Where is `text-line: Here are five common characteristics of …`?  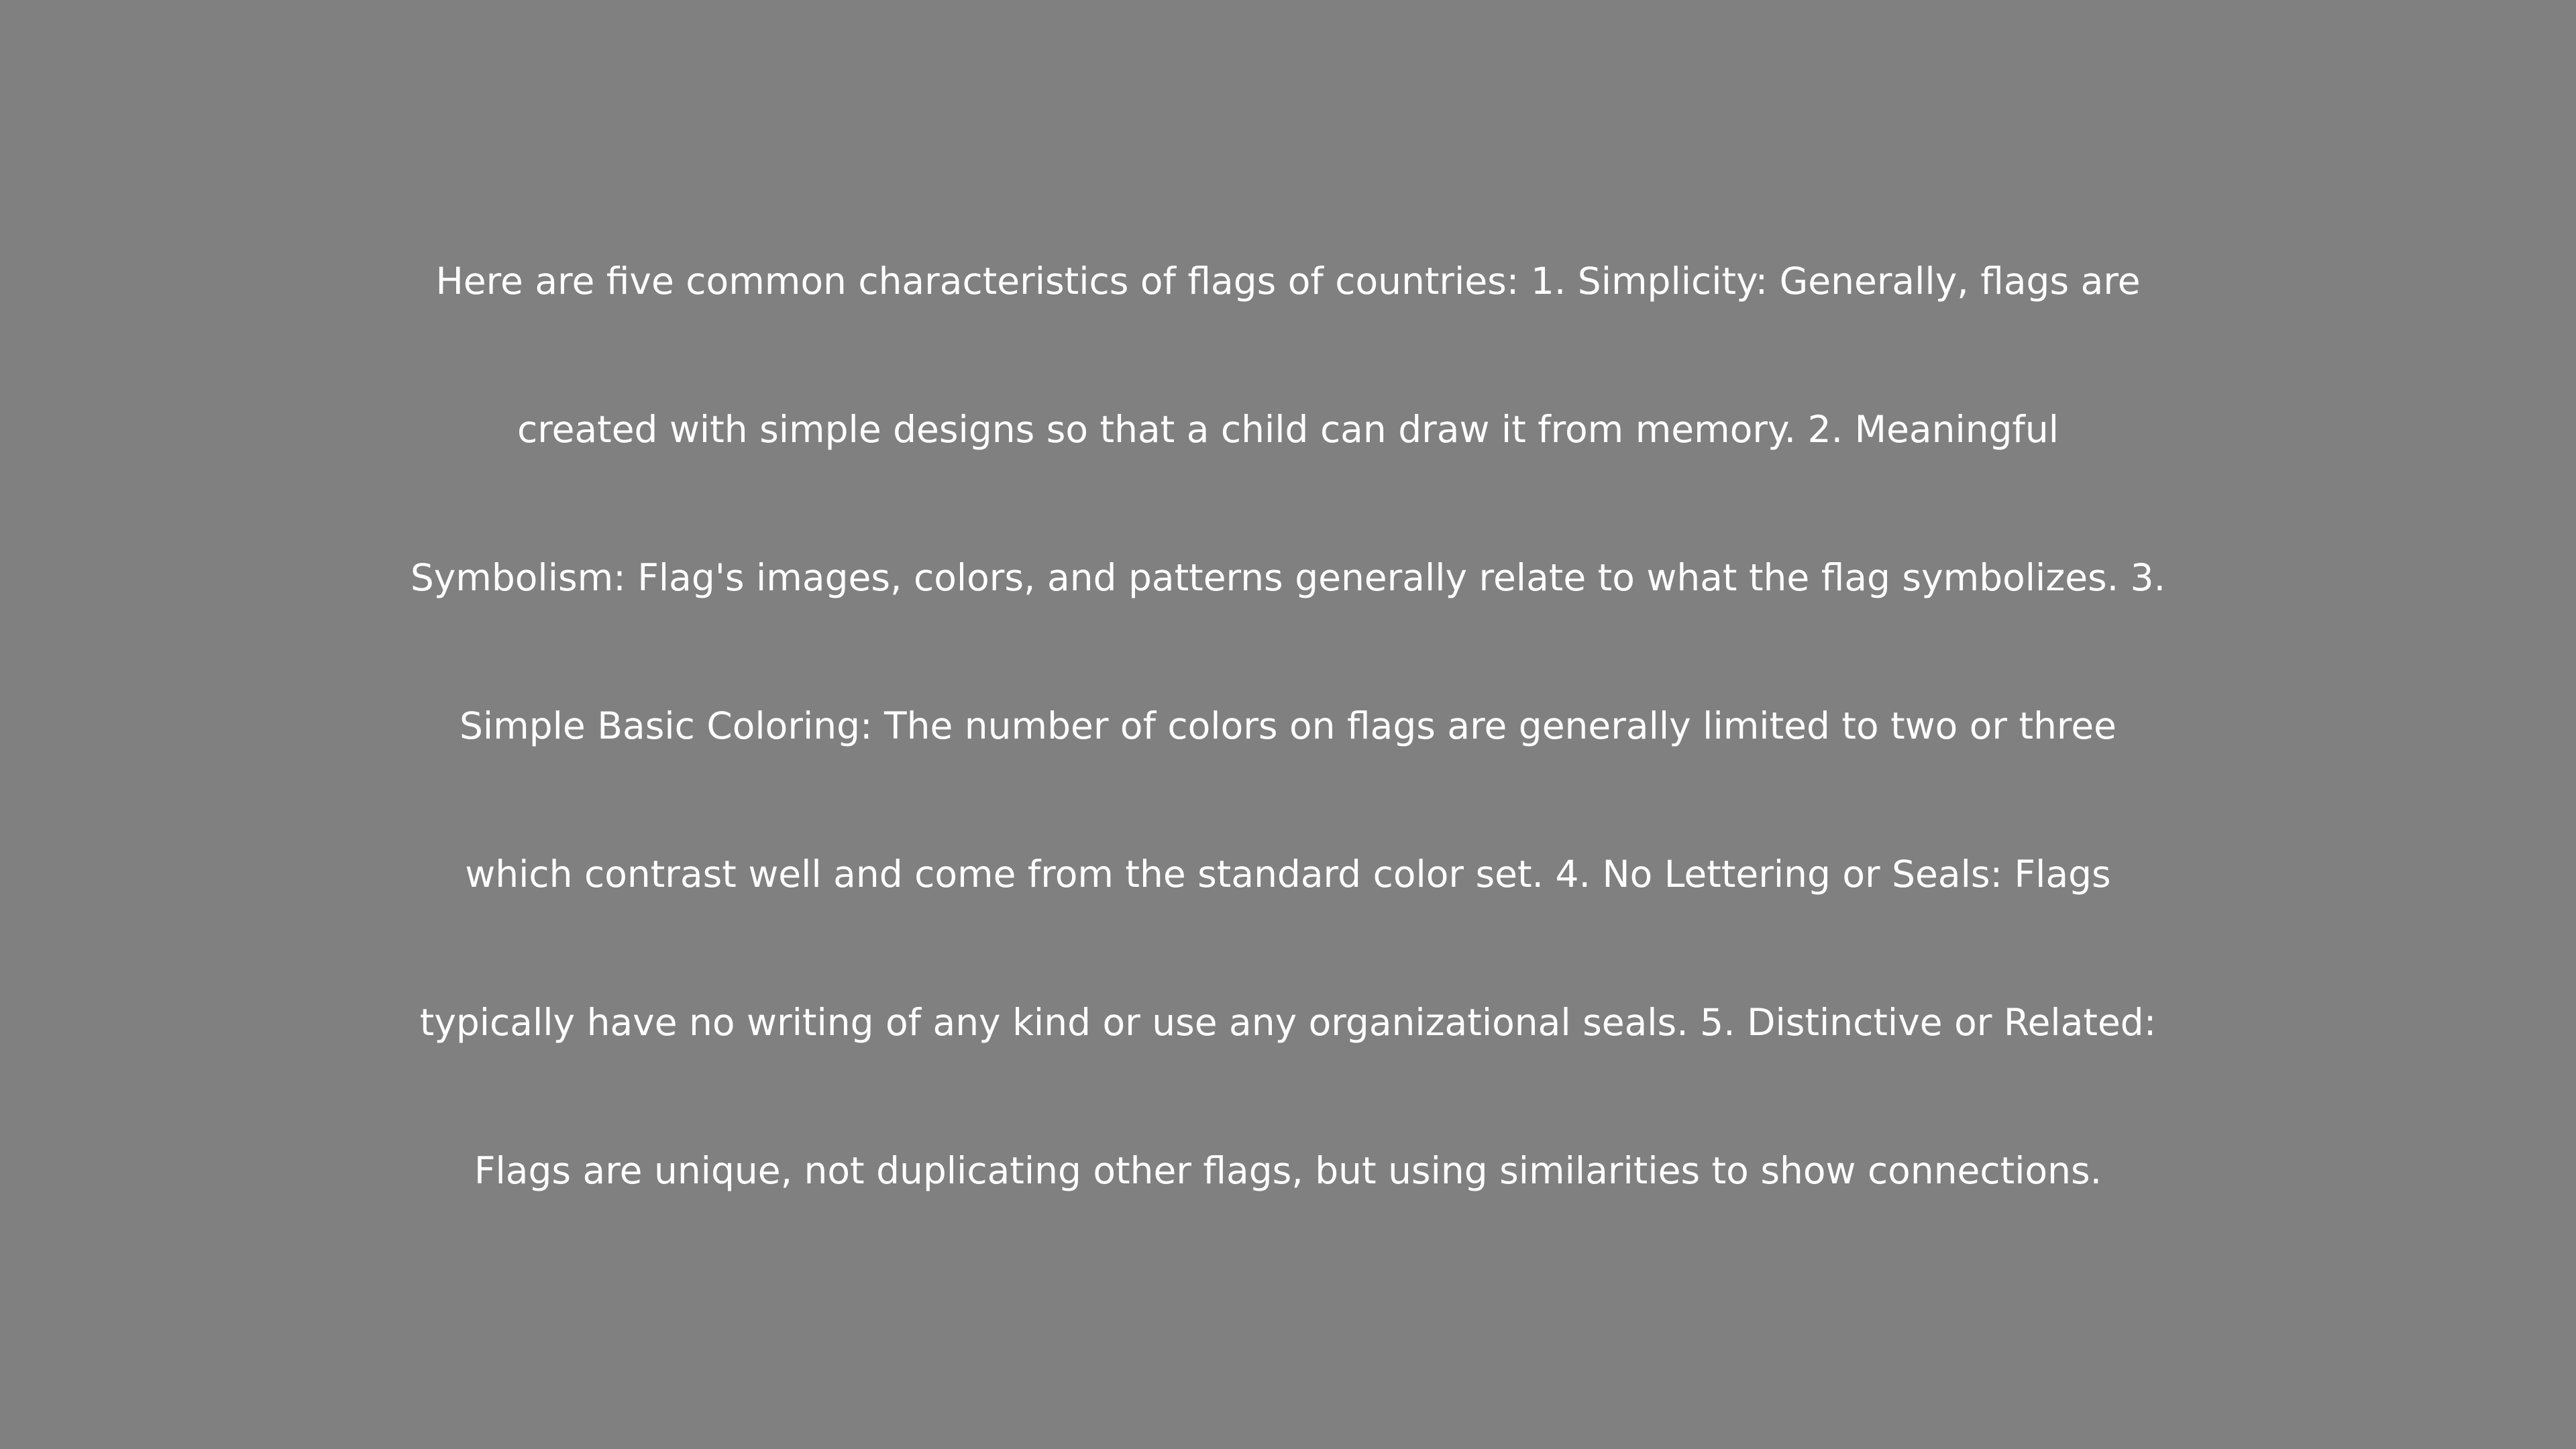
text-line: Here are five common characteristics of … is located at coordinates (1288, 281).